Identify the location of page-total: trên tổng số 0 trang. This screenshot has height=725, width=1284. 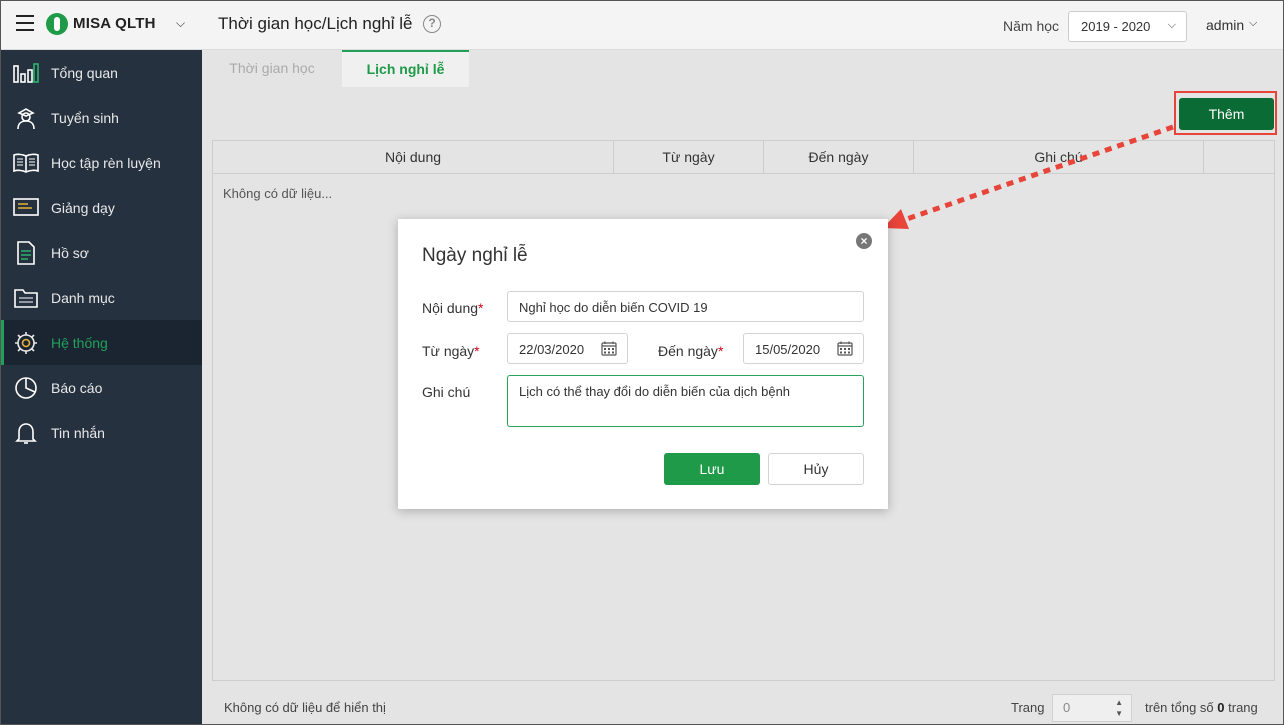
(1201, 707).